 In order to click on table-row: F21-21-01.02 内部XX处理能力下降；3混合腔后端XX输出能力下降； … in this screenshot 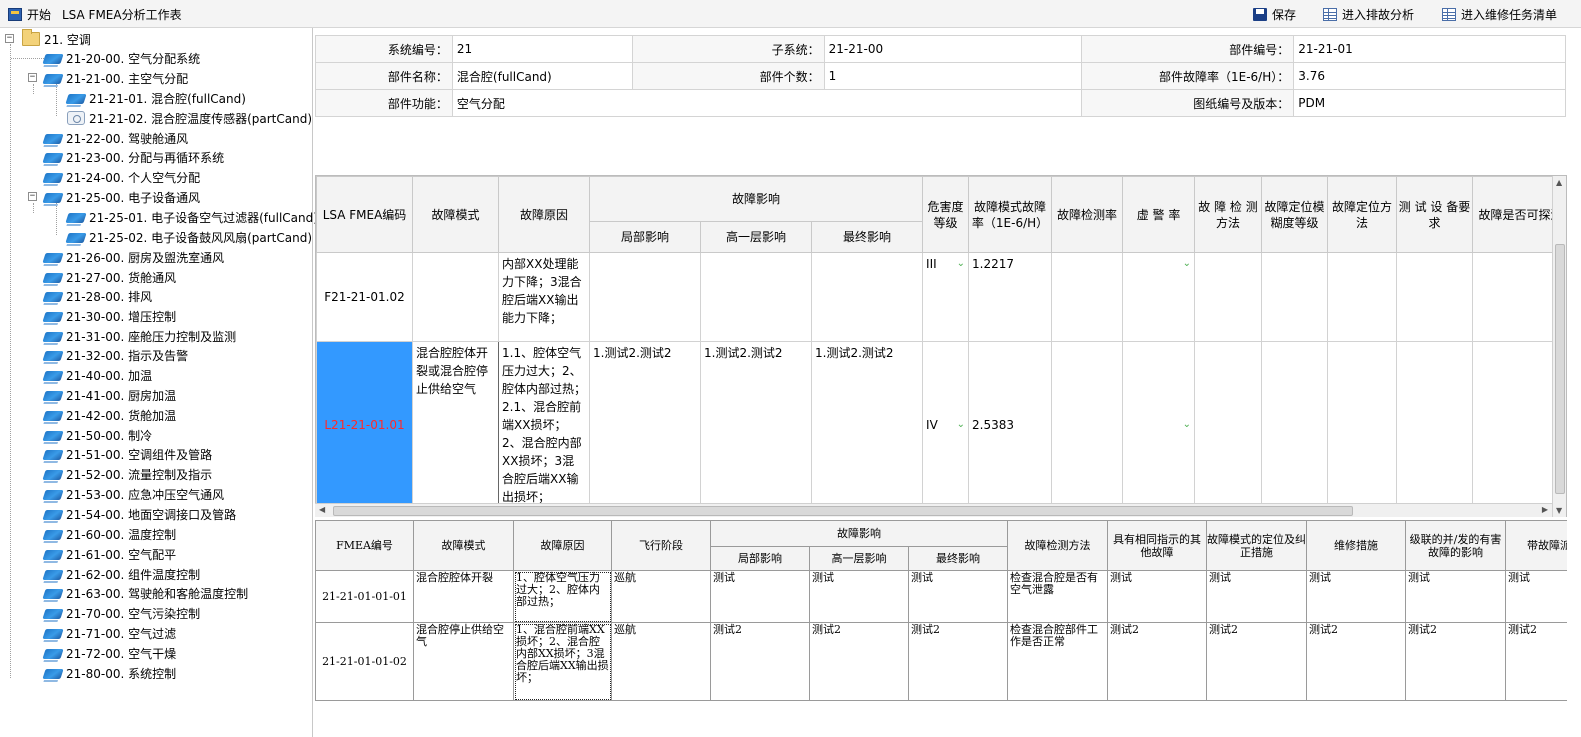, I will do `click(941, 297)`.